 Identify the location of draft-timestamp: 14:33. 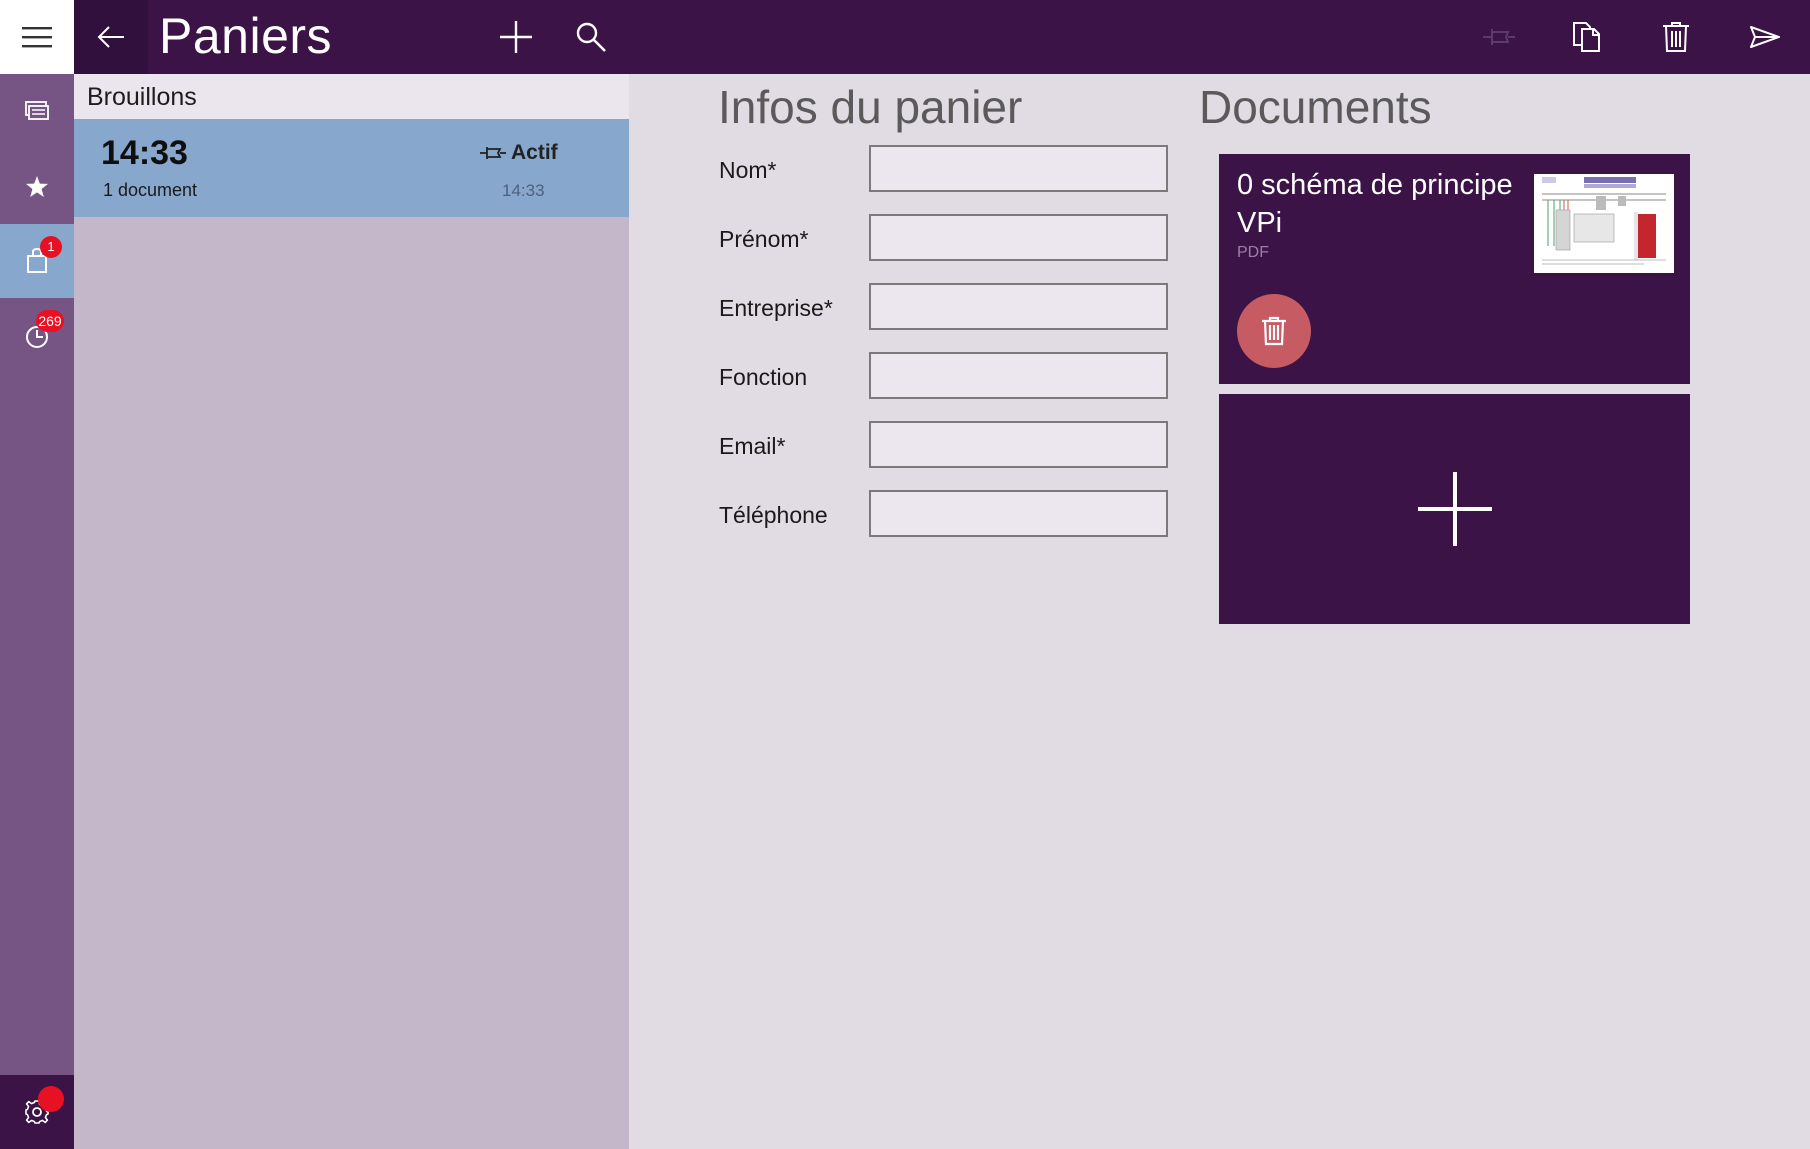
(523, 190).